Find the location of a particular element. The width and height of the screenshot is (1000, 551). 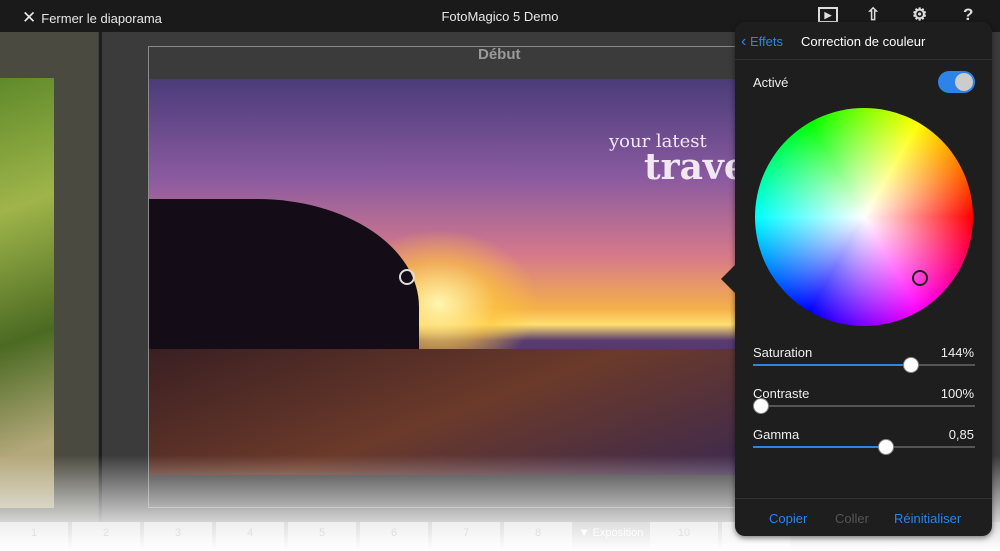

timeline-group-exposition: ▼ Exposition is located at coordinates (611, 536).